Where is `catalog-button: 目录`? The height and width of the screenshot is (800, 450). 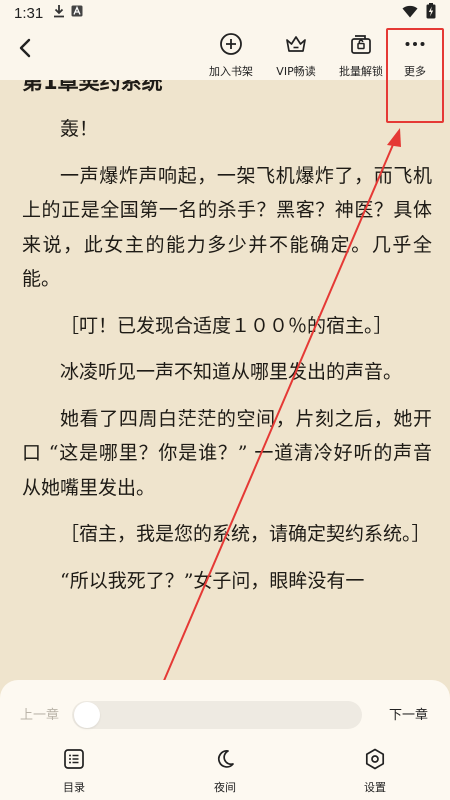
catalog-button: 目录 is located at coordinates (74, 771).